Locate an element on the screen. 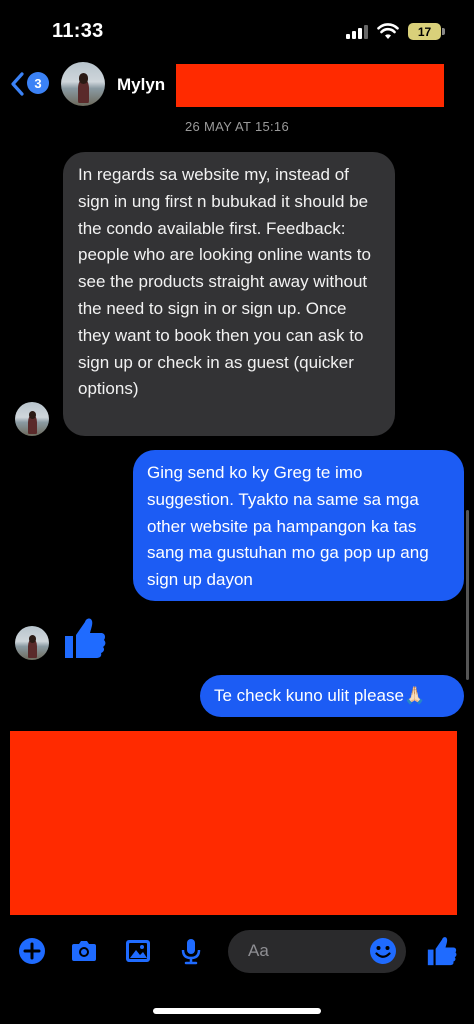  message-timestamp: 26 MAY AT 15:16 is located at coordinates (237, 126).